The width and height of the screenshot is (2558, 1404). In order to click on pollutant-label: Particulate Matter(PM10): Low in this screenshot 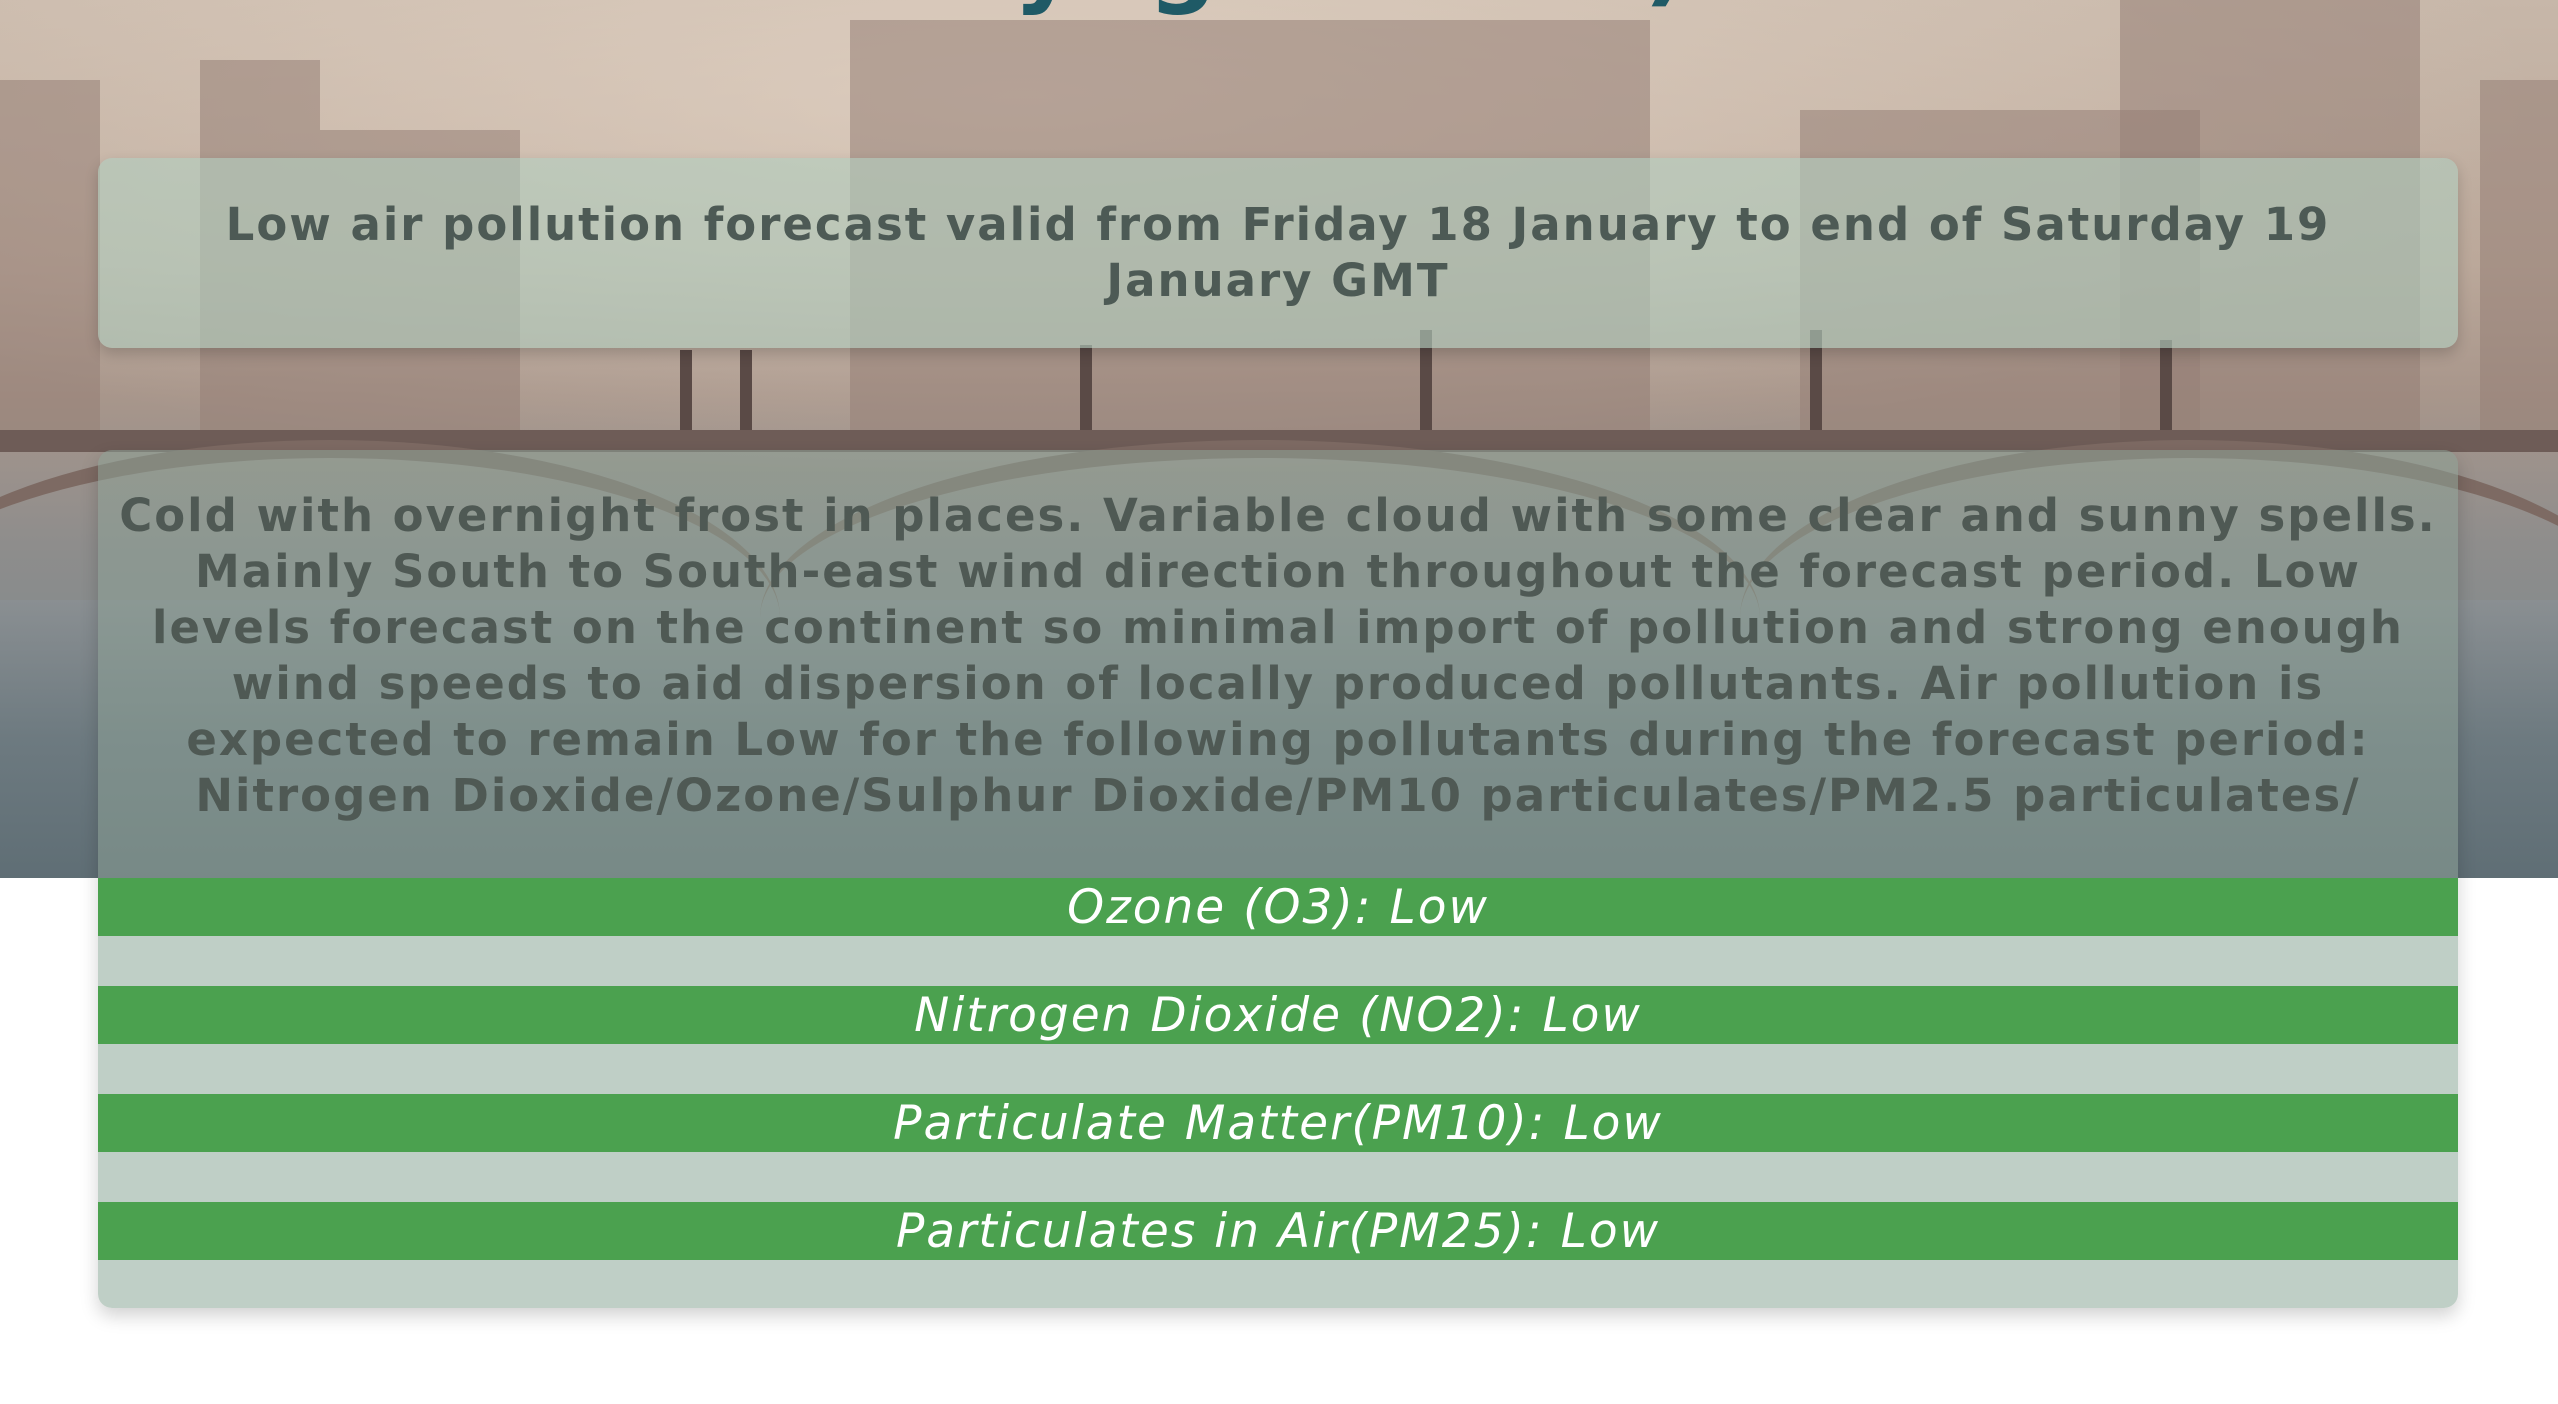, I will do `click(1278, 1123)`.